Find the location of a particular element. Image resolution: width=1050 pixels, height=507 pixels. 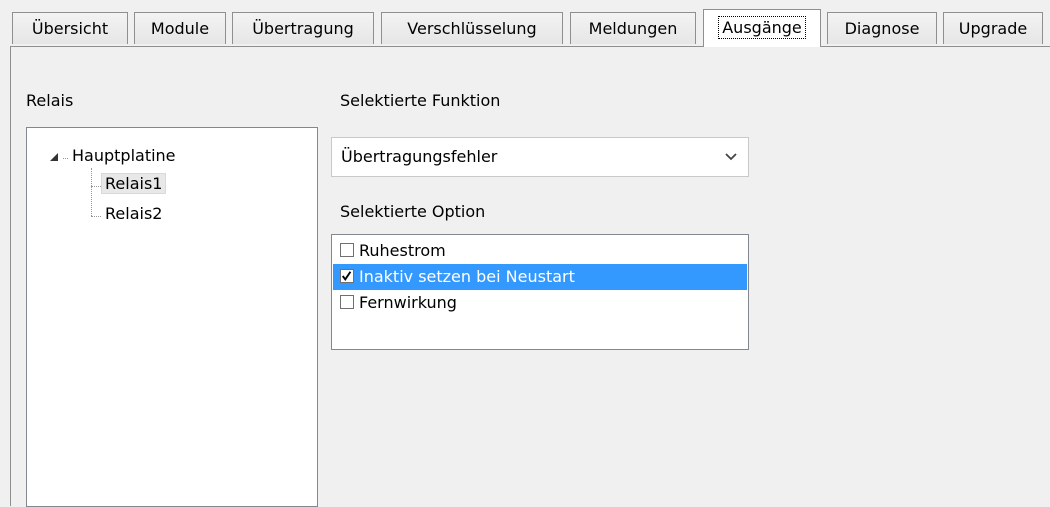

tab-label: Ausgänge is located at coordinates (762, 27).